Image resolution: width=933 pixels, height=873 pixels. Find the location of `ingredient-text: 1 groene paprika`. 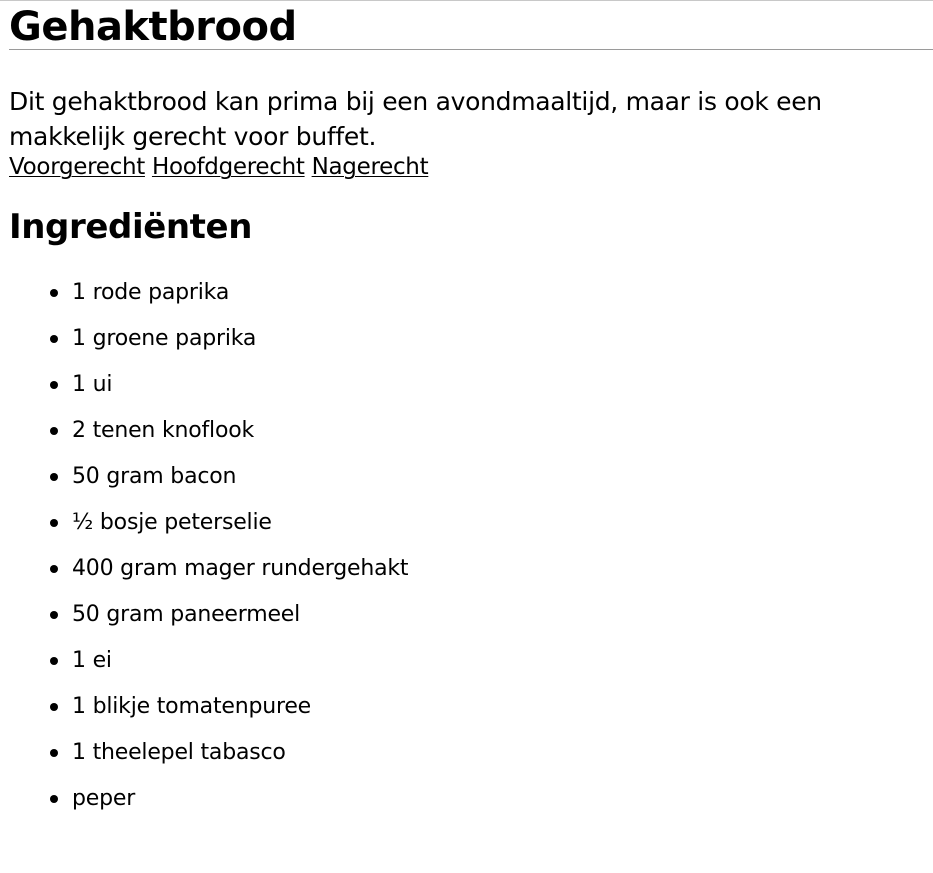

ingredient-text: 1 groene paprika is located at coordinates (164, 338).